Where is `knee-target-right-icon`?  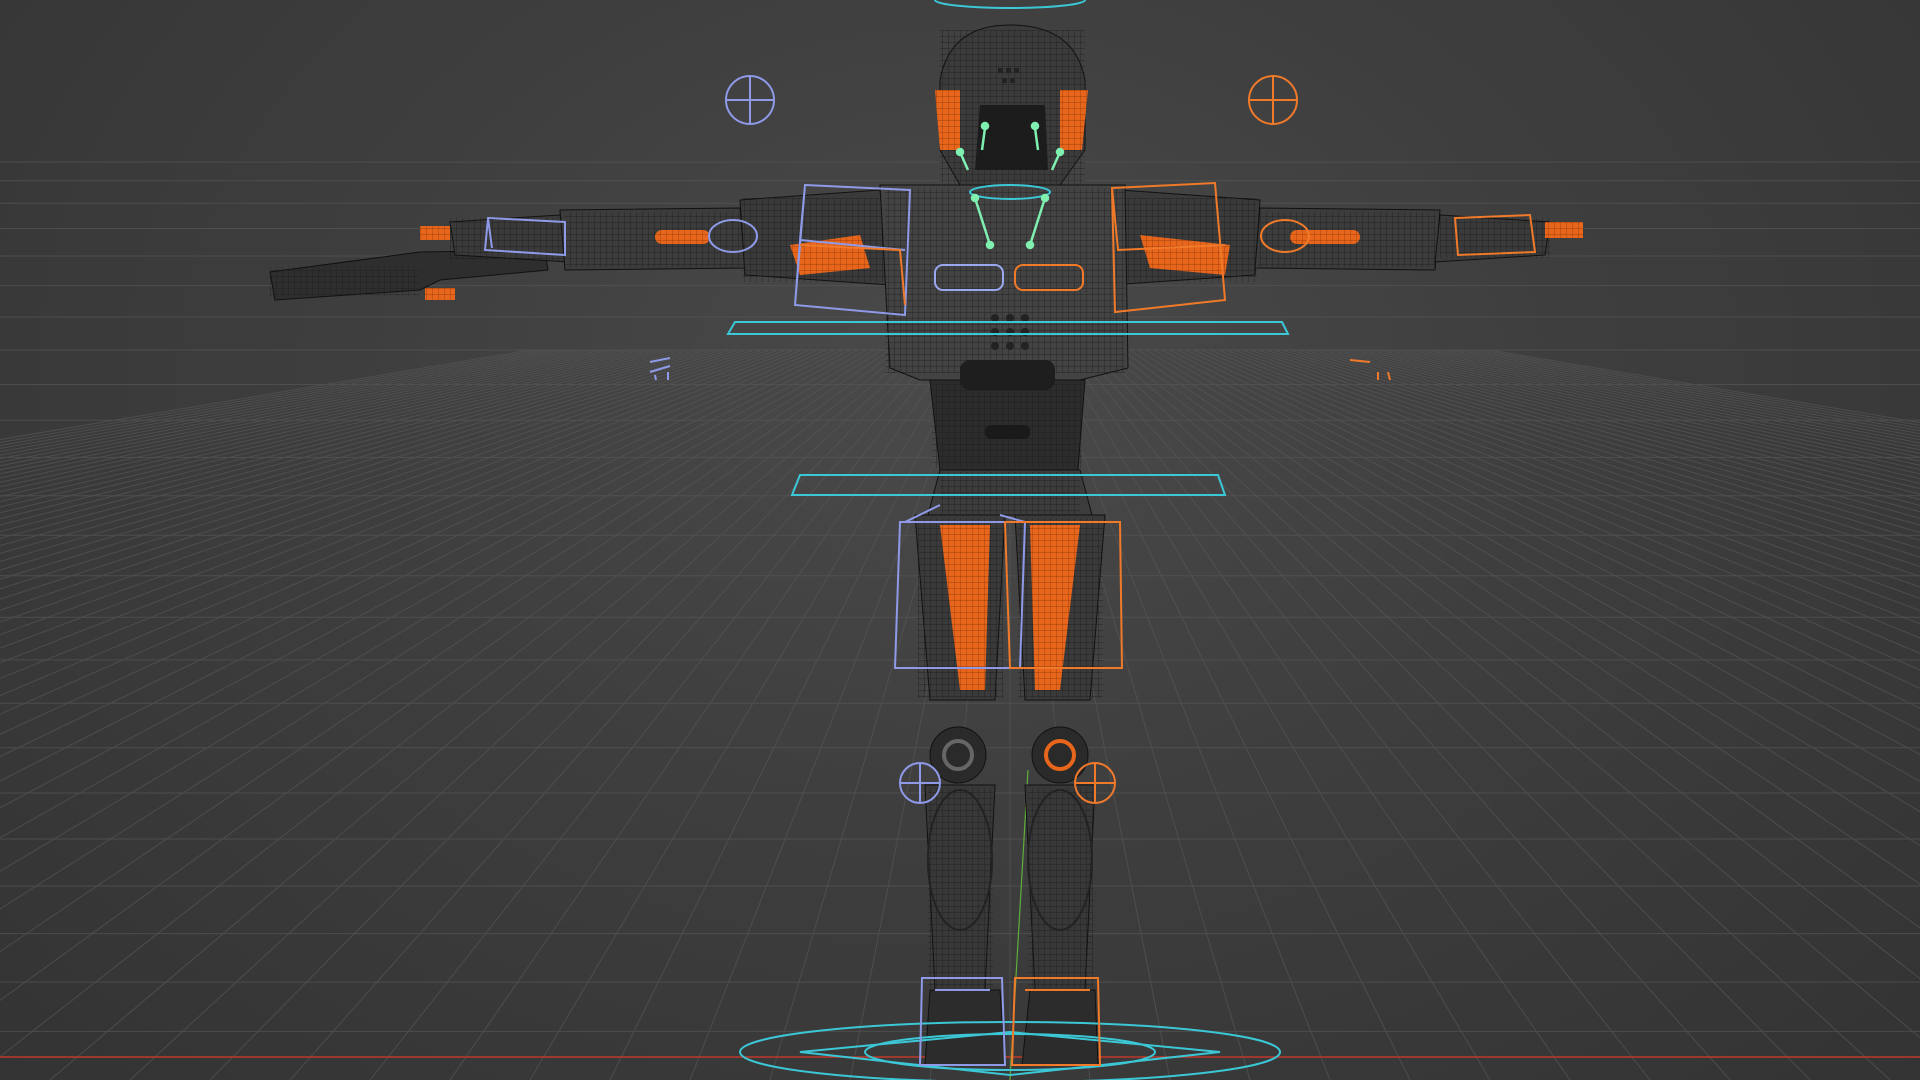
knee-target-right-icon is located at coordinates (1095, 783).